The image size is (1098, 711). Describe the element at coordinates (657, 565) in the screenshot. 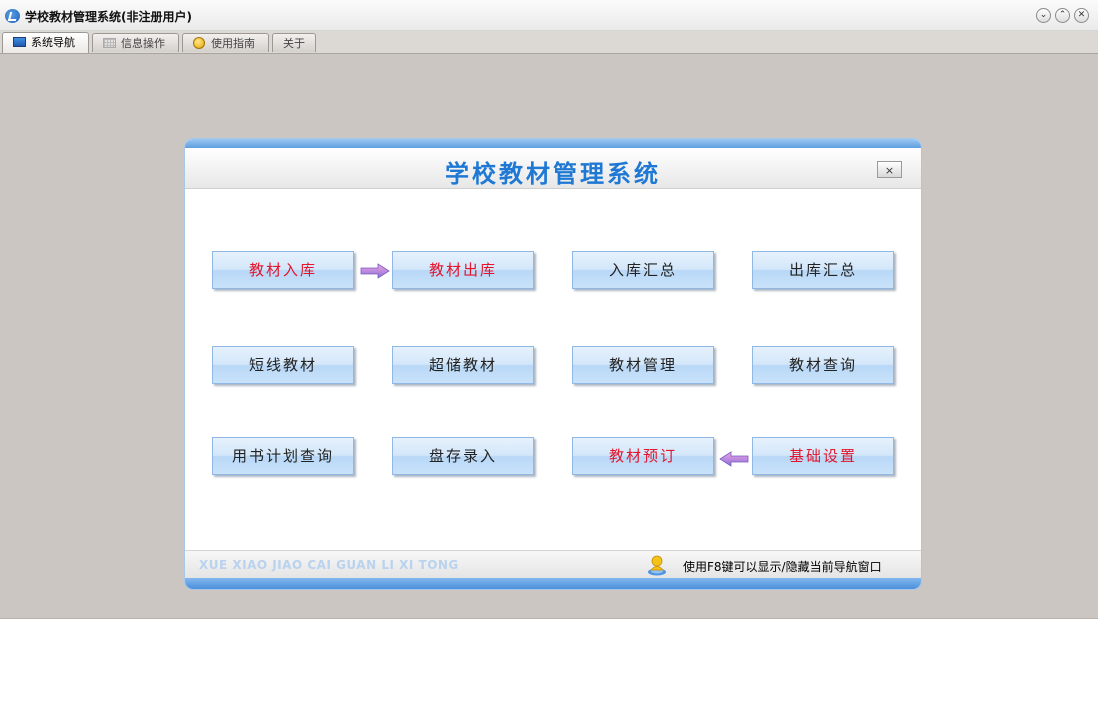

I see `user-icon` at that location.